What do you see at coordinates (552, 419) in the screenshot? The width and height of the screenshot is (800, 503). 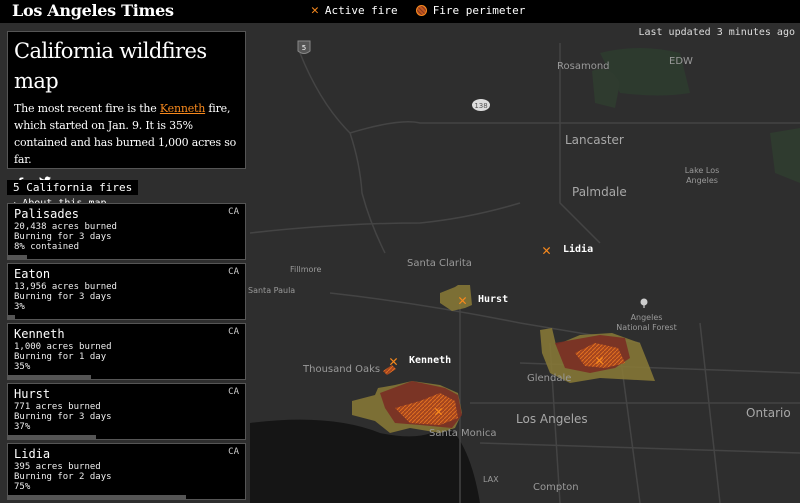 I see `place-los-angeles: Los Angeles` at bounding box center [552, 419].